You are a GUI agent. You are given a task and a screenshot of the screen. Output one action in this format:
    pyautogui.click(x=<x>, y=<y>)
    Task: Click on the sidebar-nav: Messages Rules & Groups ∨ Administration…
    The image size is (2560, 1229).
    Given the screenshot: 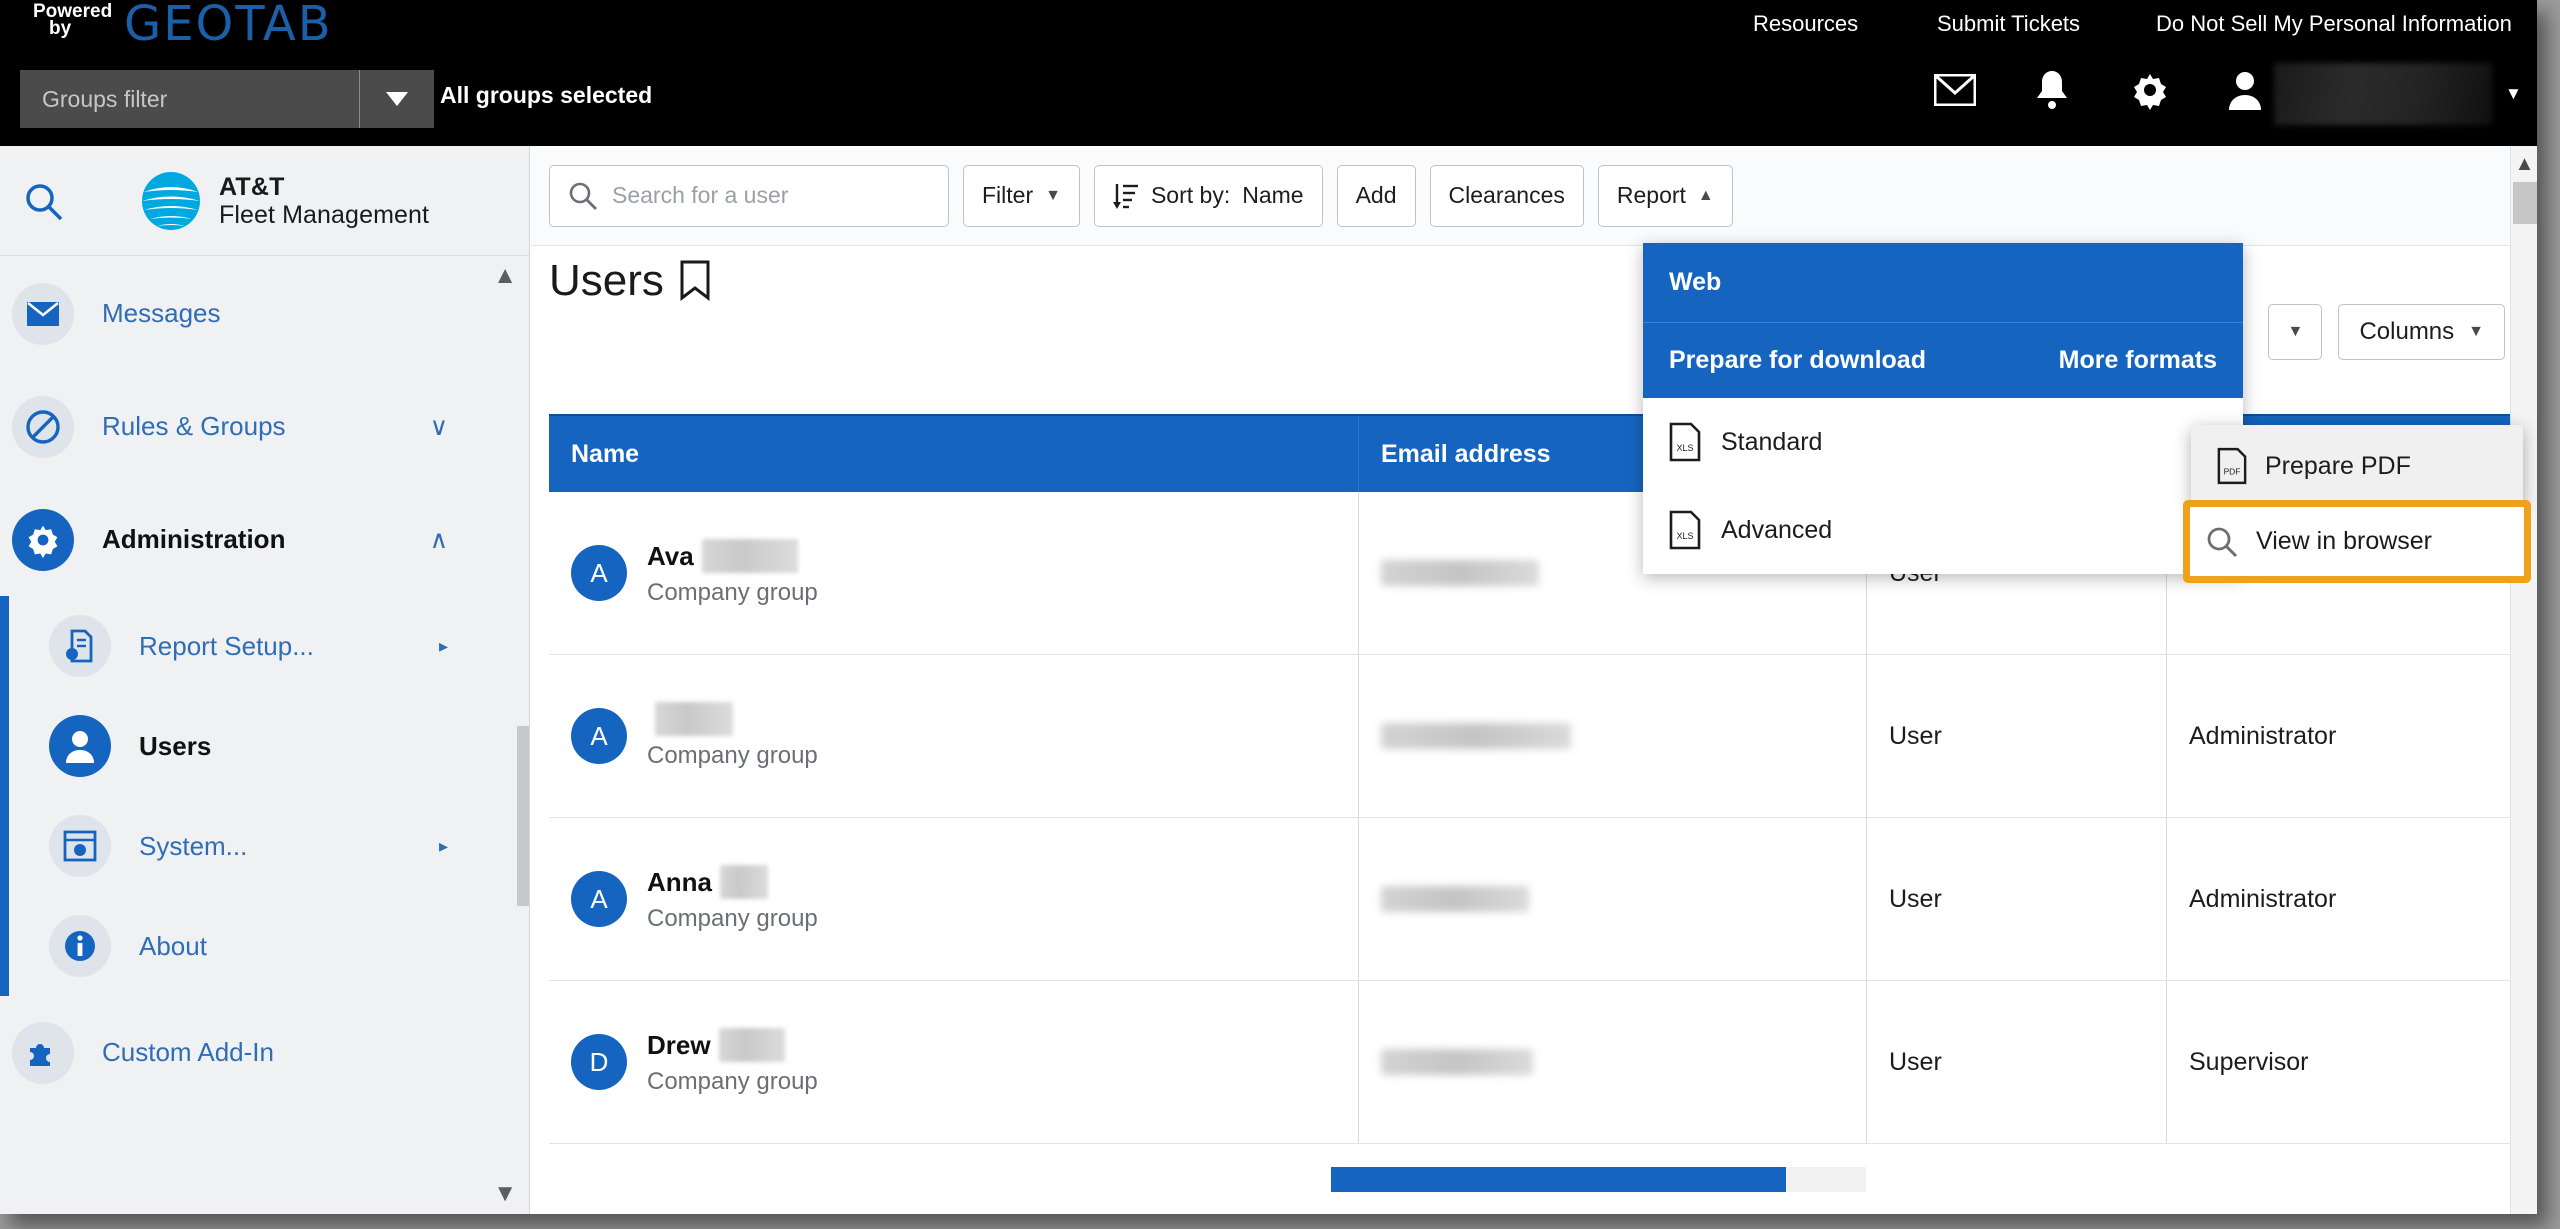 What is the action you would take?
    pyautogui.click(x=255, y=679)
    